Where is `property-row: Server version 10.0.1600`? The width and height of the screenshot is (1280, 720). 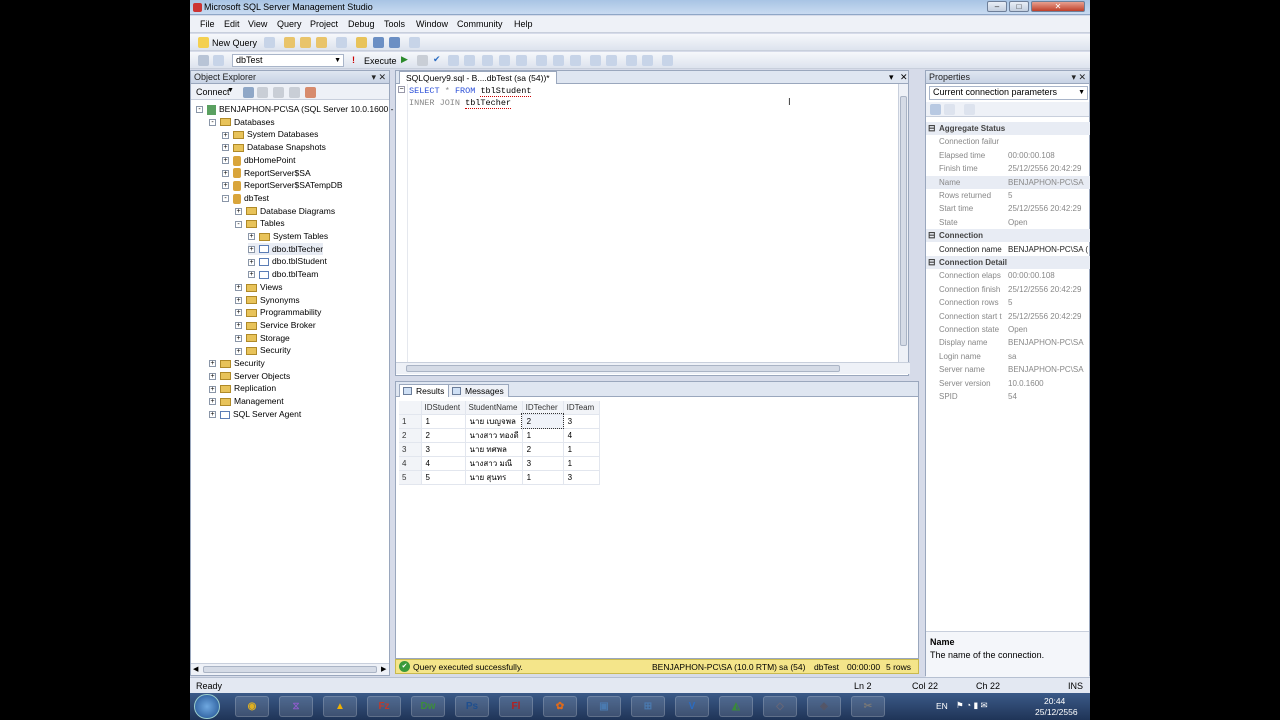
property-row: Server version 10.0.1600 is located at coordinates (1008, 383).